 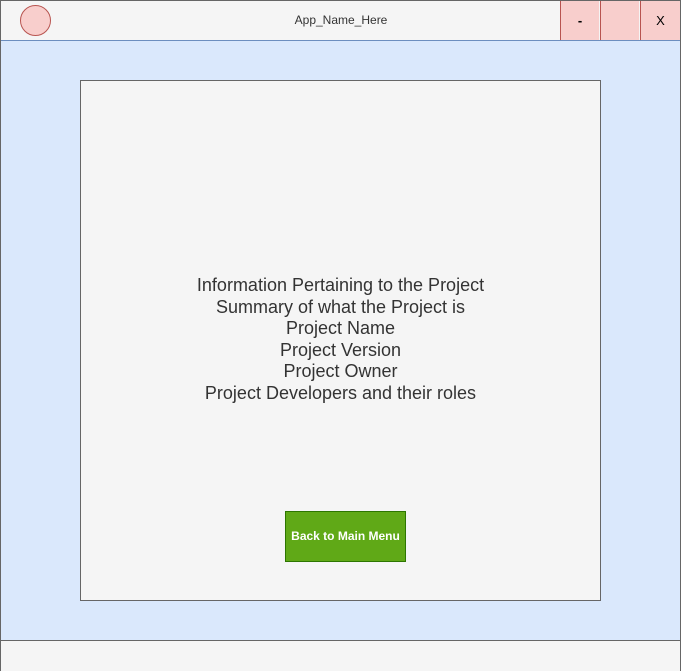 I want to click on info-line-project-version: Project Version, so click(x=340, y=349).